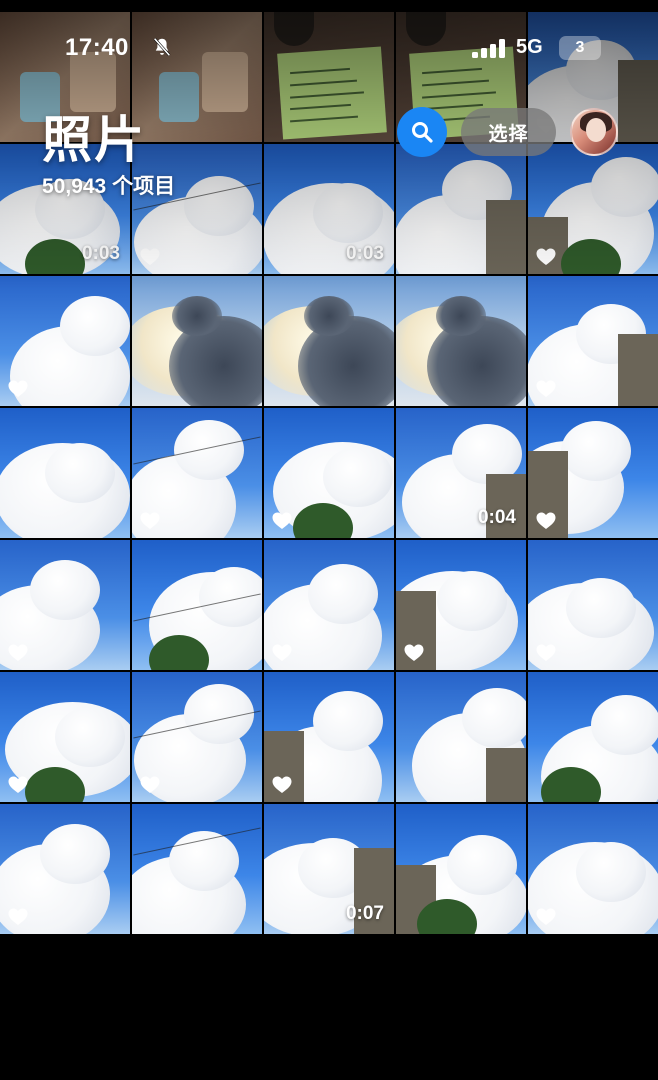  I want to click on photo-tile: 0:07, so click(329, 869).